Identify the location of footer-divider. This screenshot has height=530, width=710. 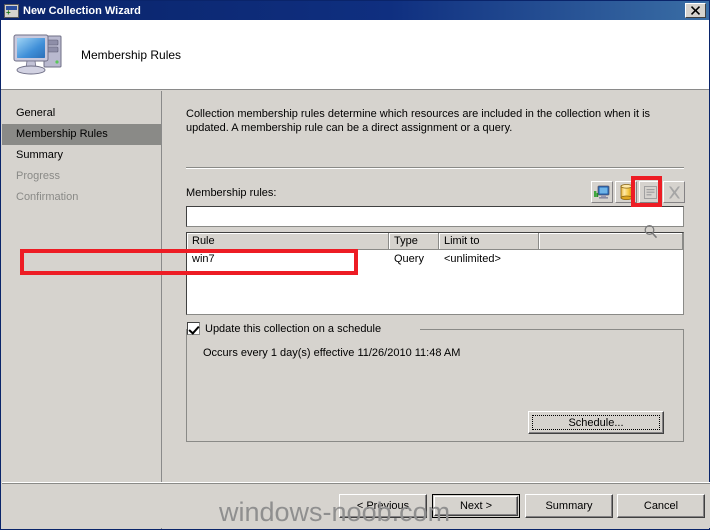
(356, 483).